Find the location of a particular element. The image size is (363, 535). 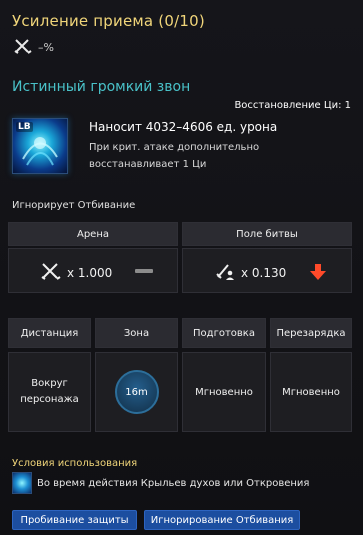

down-arrow-icon is located at coordinates (318, 274).